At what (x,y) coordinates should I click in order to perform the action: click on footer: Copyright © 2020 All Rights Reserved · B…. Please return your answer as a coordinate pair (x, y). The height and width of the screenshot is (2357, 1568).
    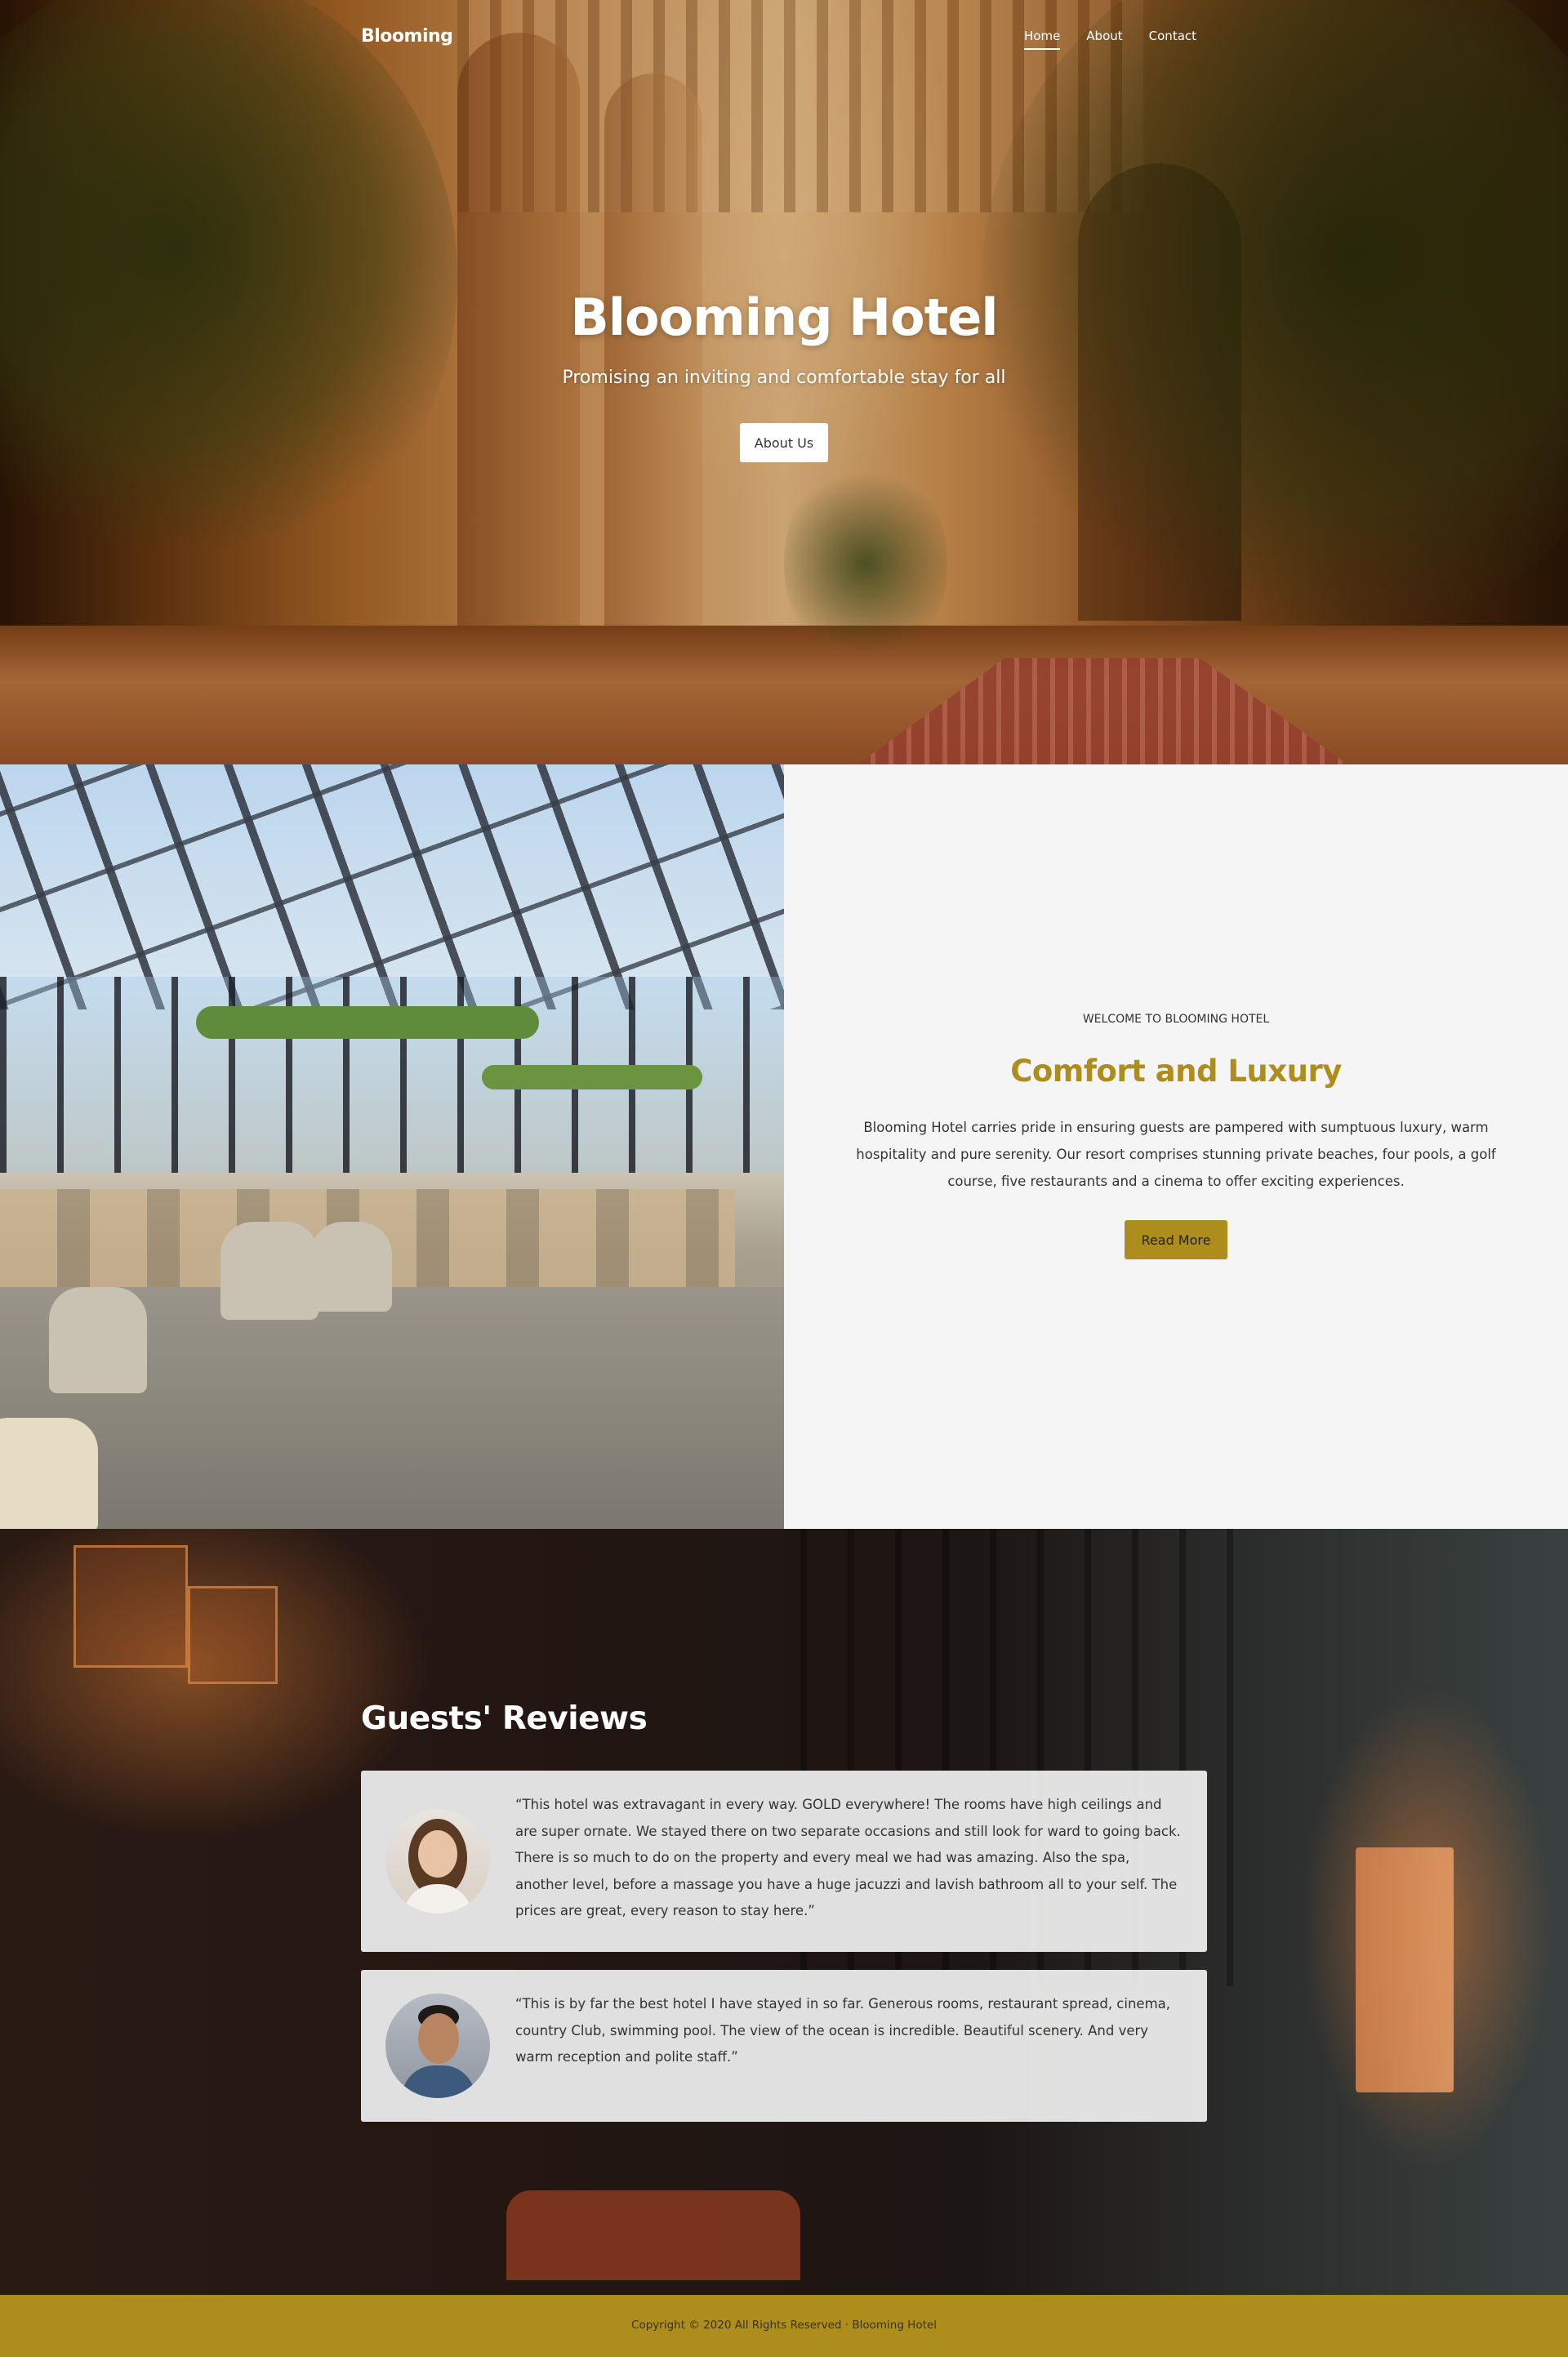
    Looking at the image, I should click on (784, 2326).